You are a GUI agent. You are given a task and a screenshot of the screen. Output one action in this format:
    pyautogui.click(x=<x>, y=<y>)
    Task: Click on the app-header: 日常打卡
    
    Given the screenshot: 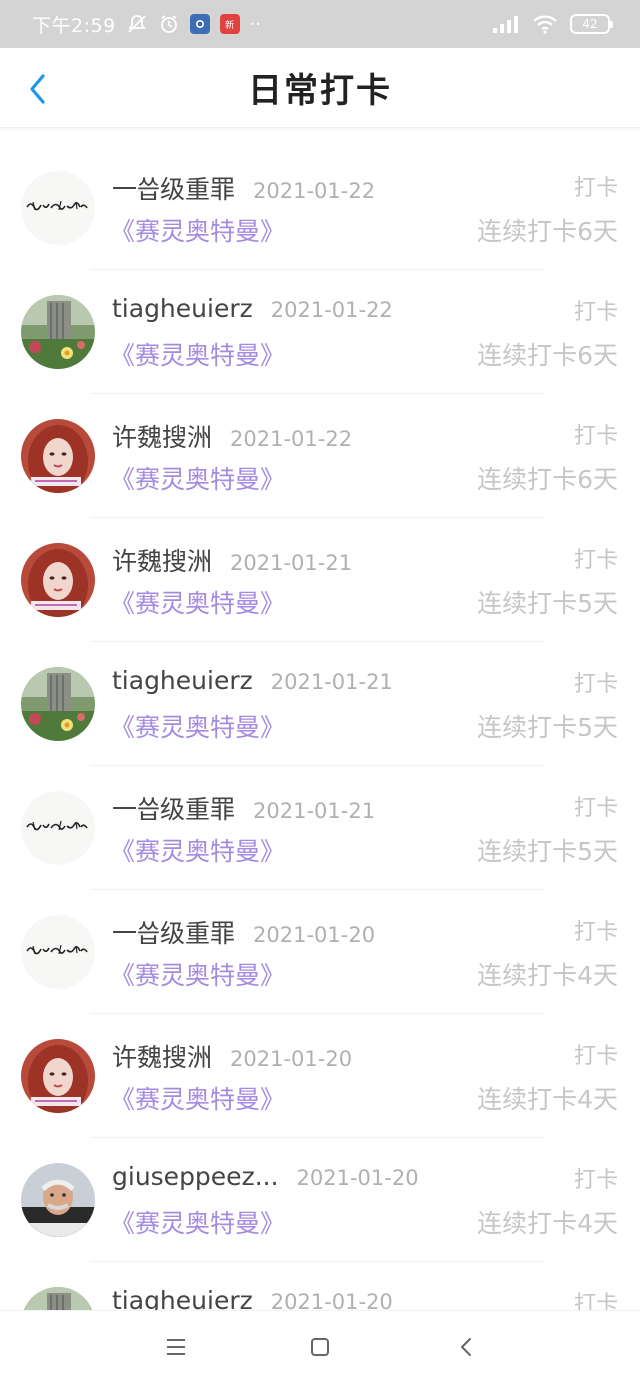 What is the action you would take?
    pyautogui.click(x=320, y=88)
    